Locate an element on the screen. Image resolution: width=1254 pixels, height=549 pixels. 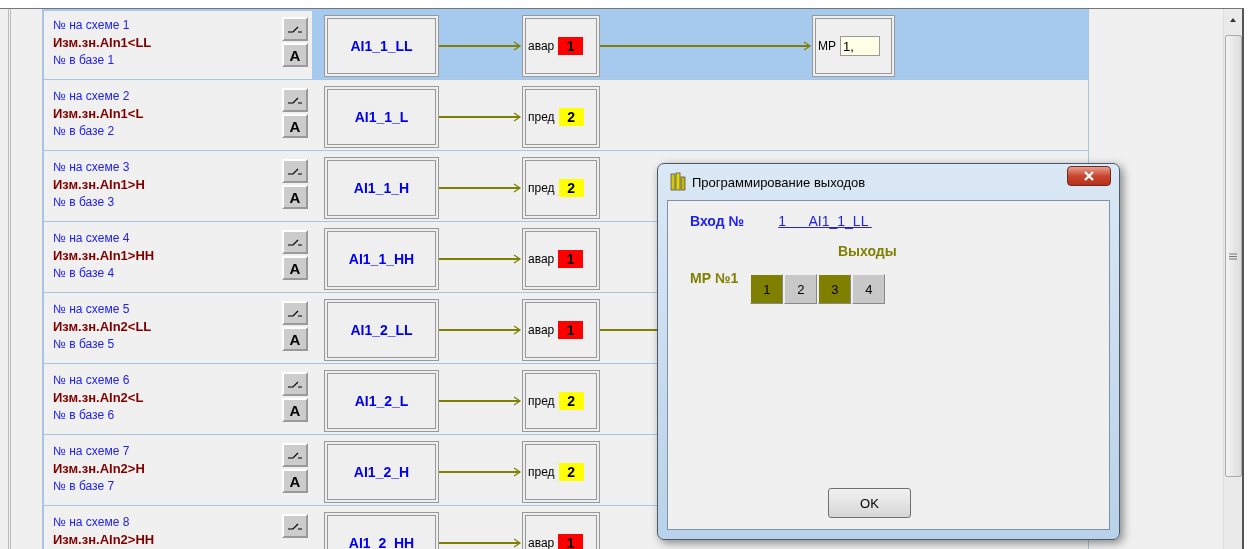
signal-box: AI1_2_LL is located at coordinates (381, 330).